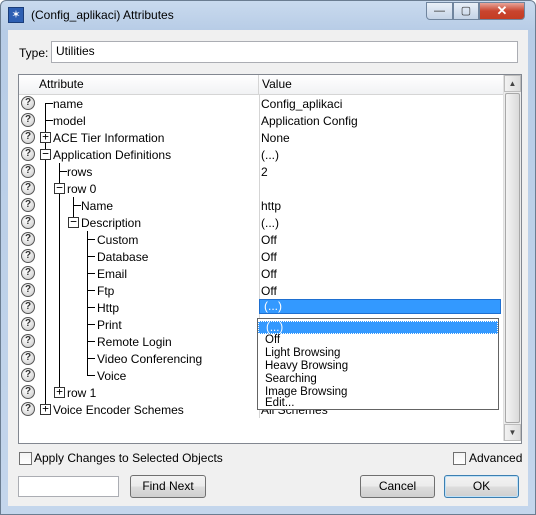 The height and width of the screenshot is (515, 536). I want to click on attribute-label: Database, so click(123, 257).